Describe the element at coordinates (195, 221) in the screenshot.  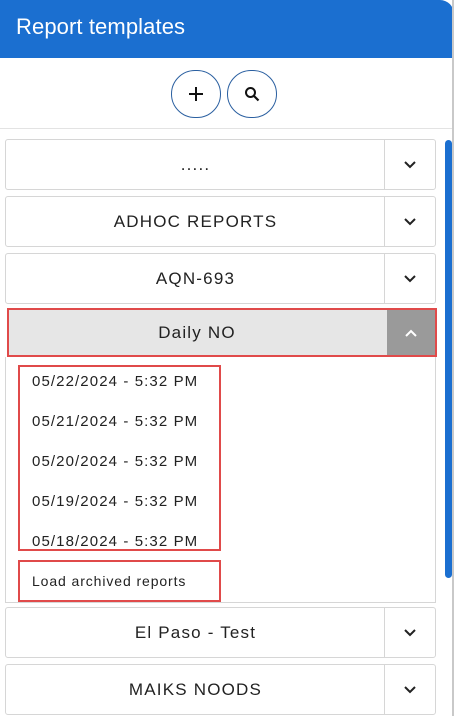
I see `group-label: ADHOC REPORTS` at that location.